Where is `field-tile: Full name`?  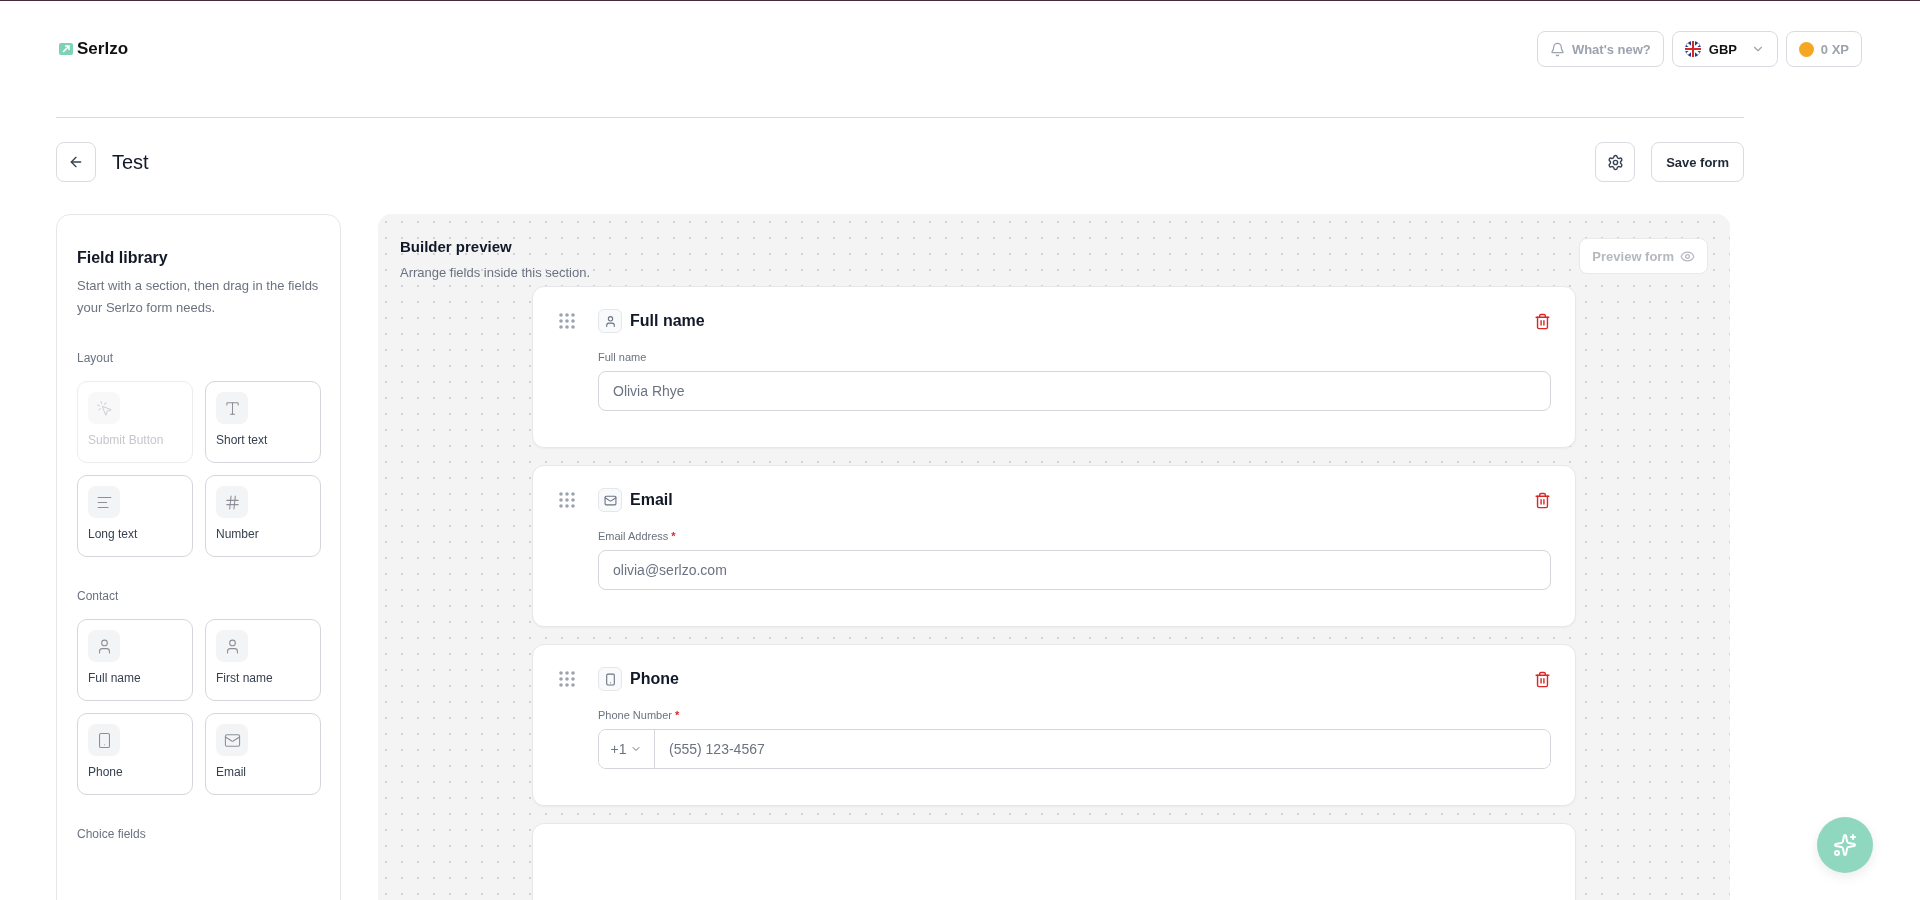 field-tile: Full name is located at coordinates (135, 660).